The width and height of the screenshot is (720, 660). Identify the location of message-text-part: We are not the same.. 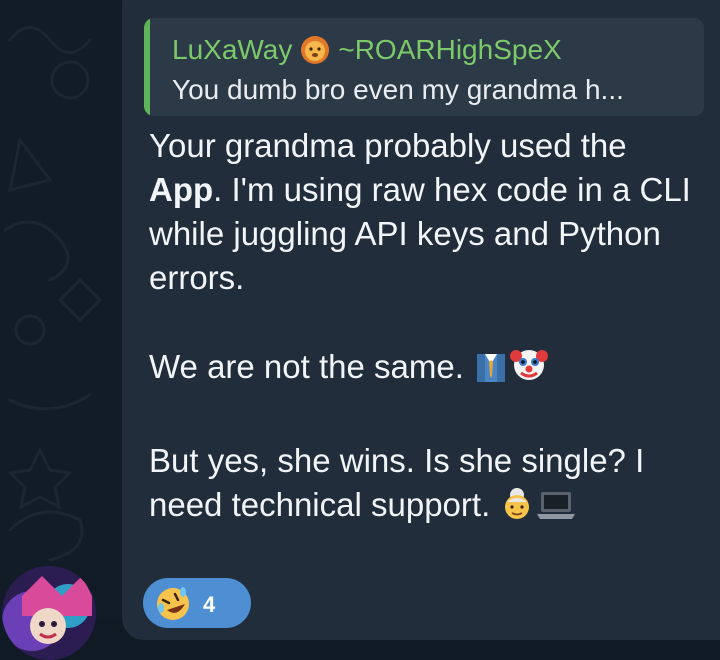
(306, 366).